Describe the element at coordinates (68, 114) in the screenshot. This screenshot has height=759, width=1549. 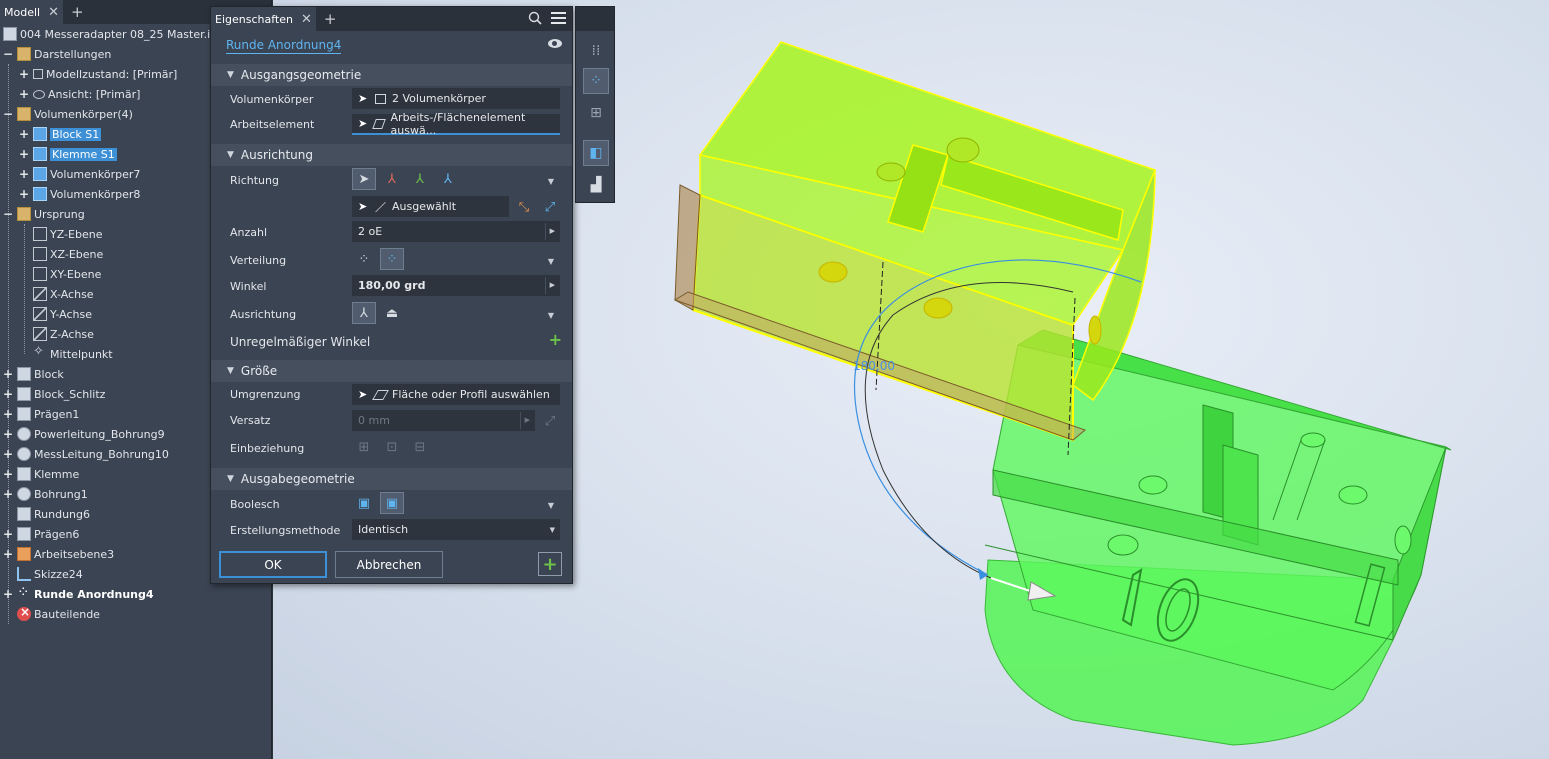
I see `tree-item-volumenkoerper: − Volumenkörper(4)` at that location.